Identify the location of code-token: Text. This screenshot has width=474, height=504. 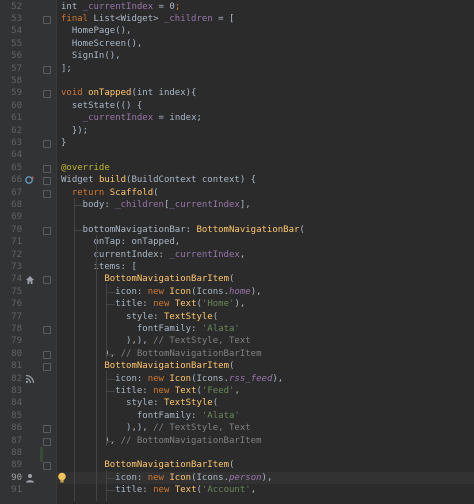
(185, 304).